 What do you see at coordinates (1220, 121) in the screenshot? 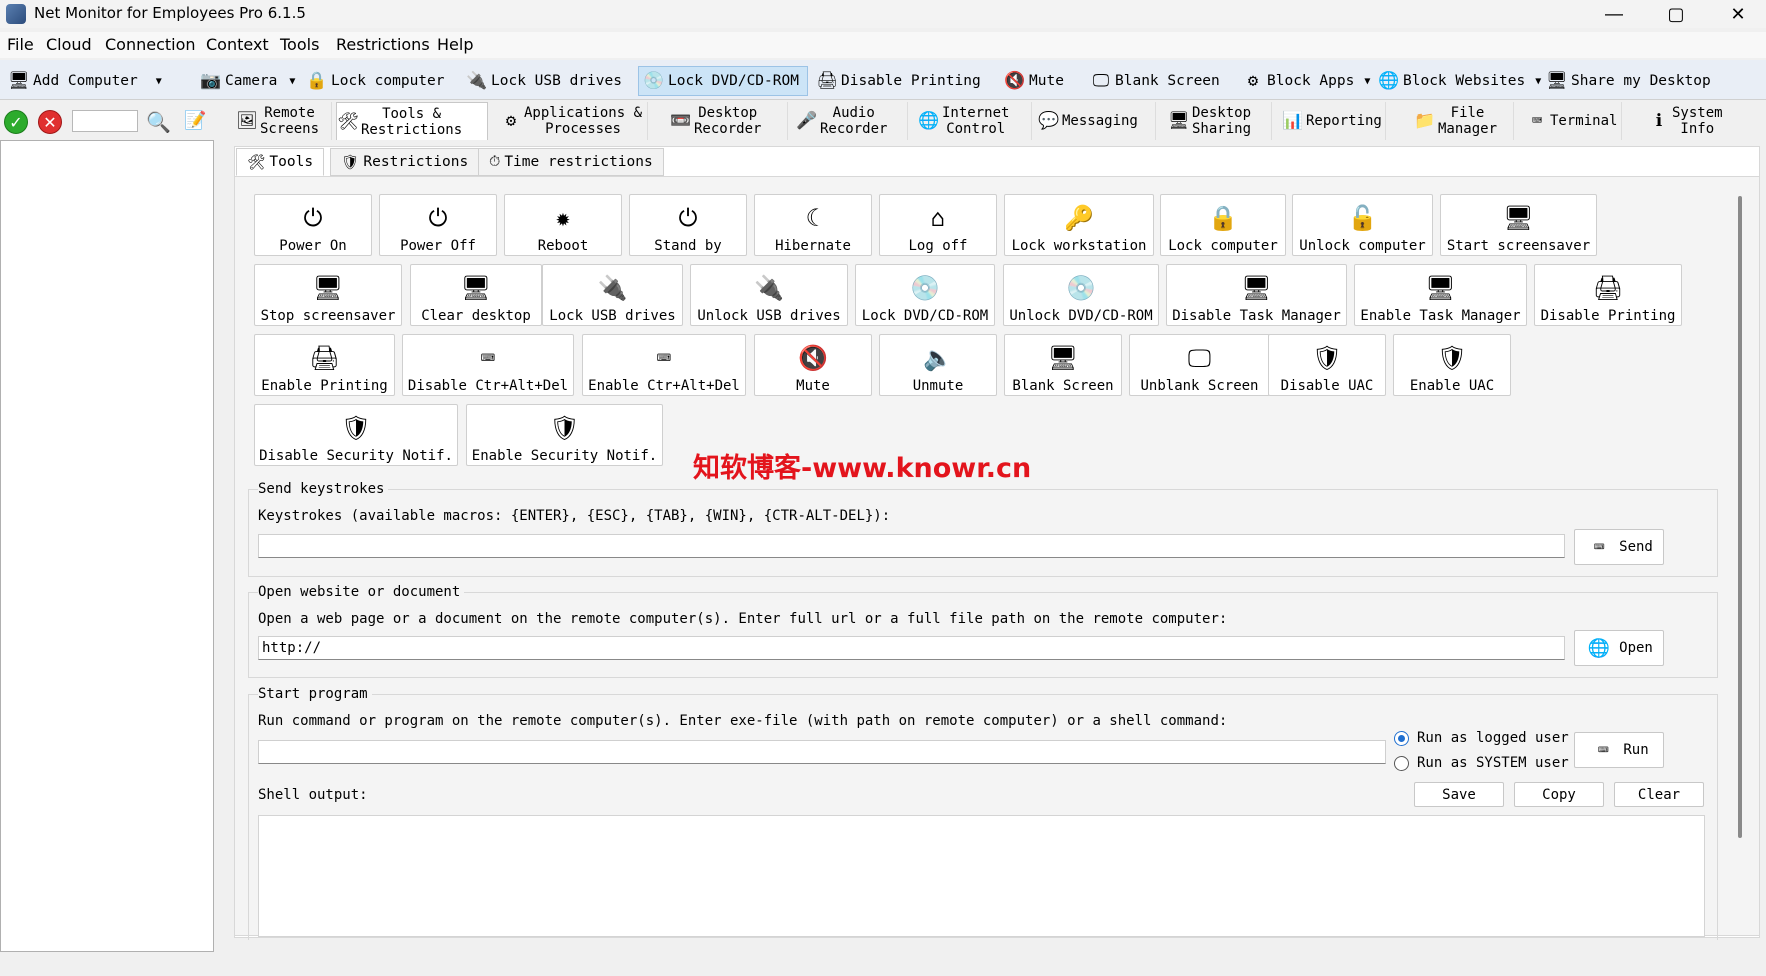
I see `tab-desktop-sharing: 🖥 Desktop Sharing` at bounding box center [1220, 121].